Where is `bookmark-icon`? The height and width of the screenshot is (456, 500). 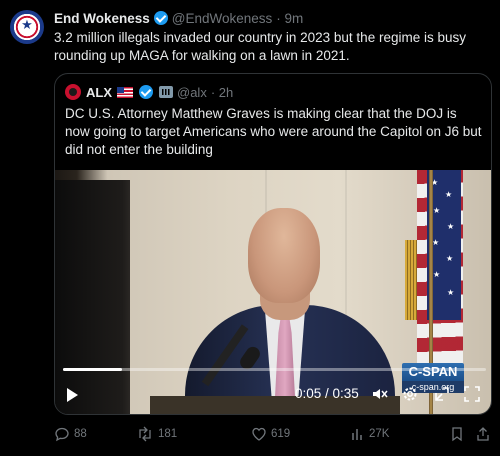
bookmark-icon is located at coordinates (457, 434).